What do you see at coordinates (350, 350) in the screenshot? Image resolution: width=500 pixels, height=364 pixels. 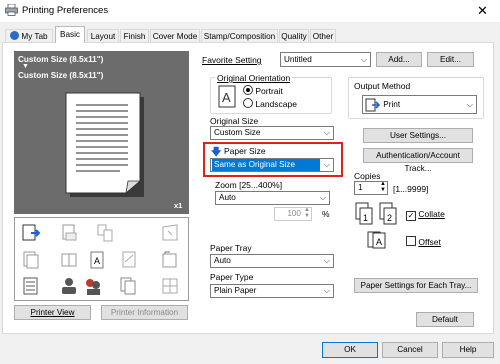 I see `ok-button: OK` at bounding box center [350, 350].